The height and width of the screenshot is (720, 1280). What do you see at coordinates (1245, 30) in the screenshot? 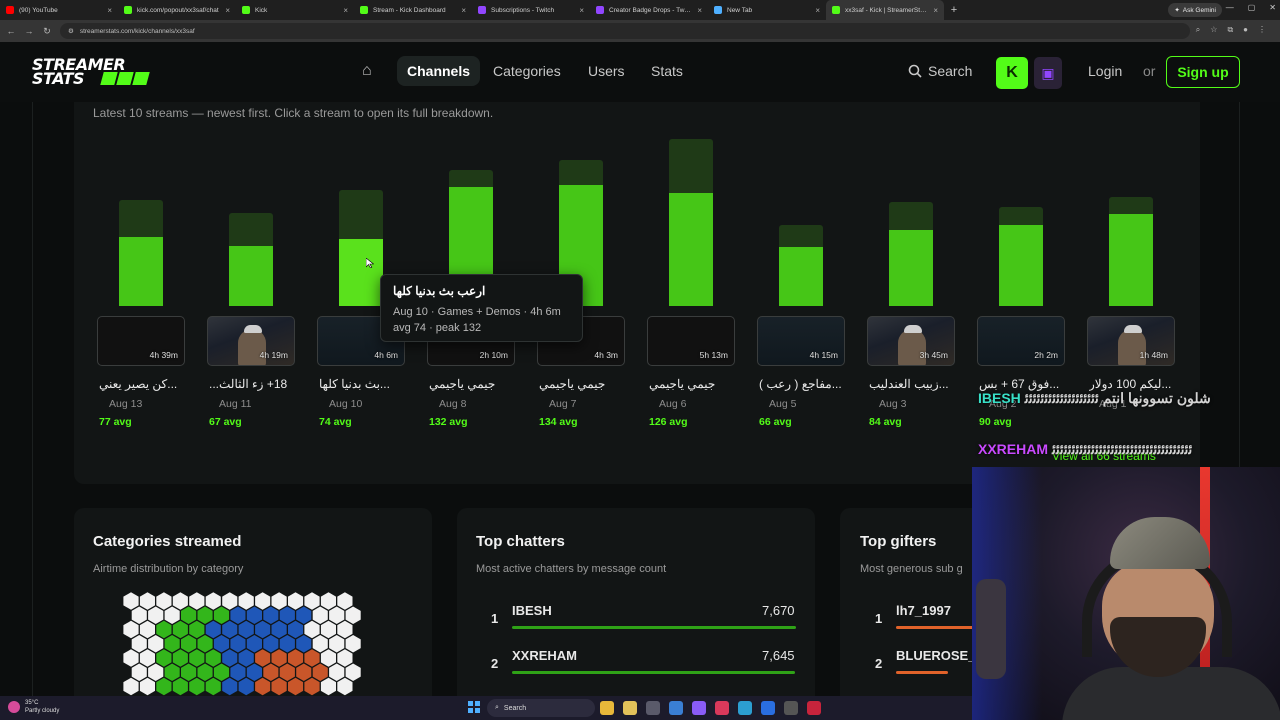
I see `profile-avatar-icon: ●` at bounding box center [1245, 30].